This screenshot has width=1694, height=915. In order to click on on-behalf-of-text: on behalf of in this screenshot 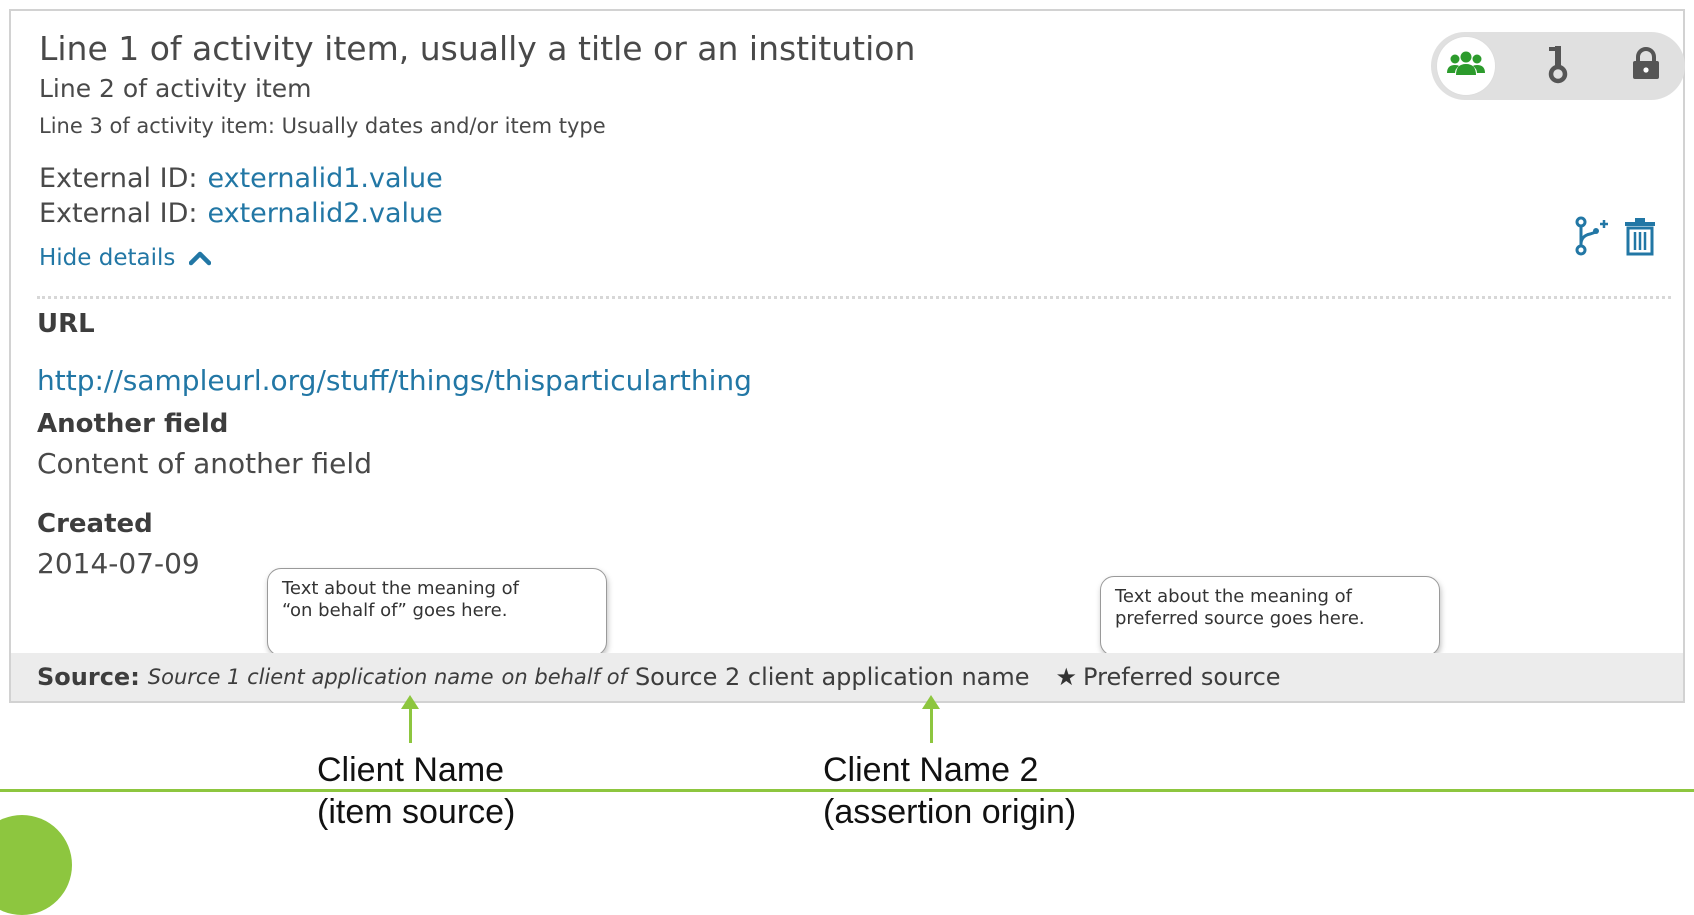, I will do `click(564, 677)`.